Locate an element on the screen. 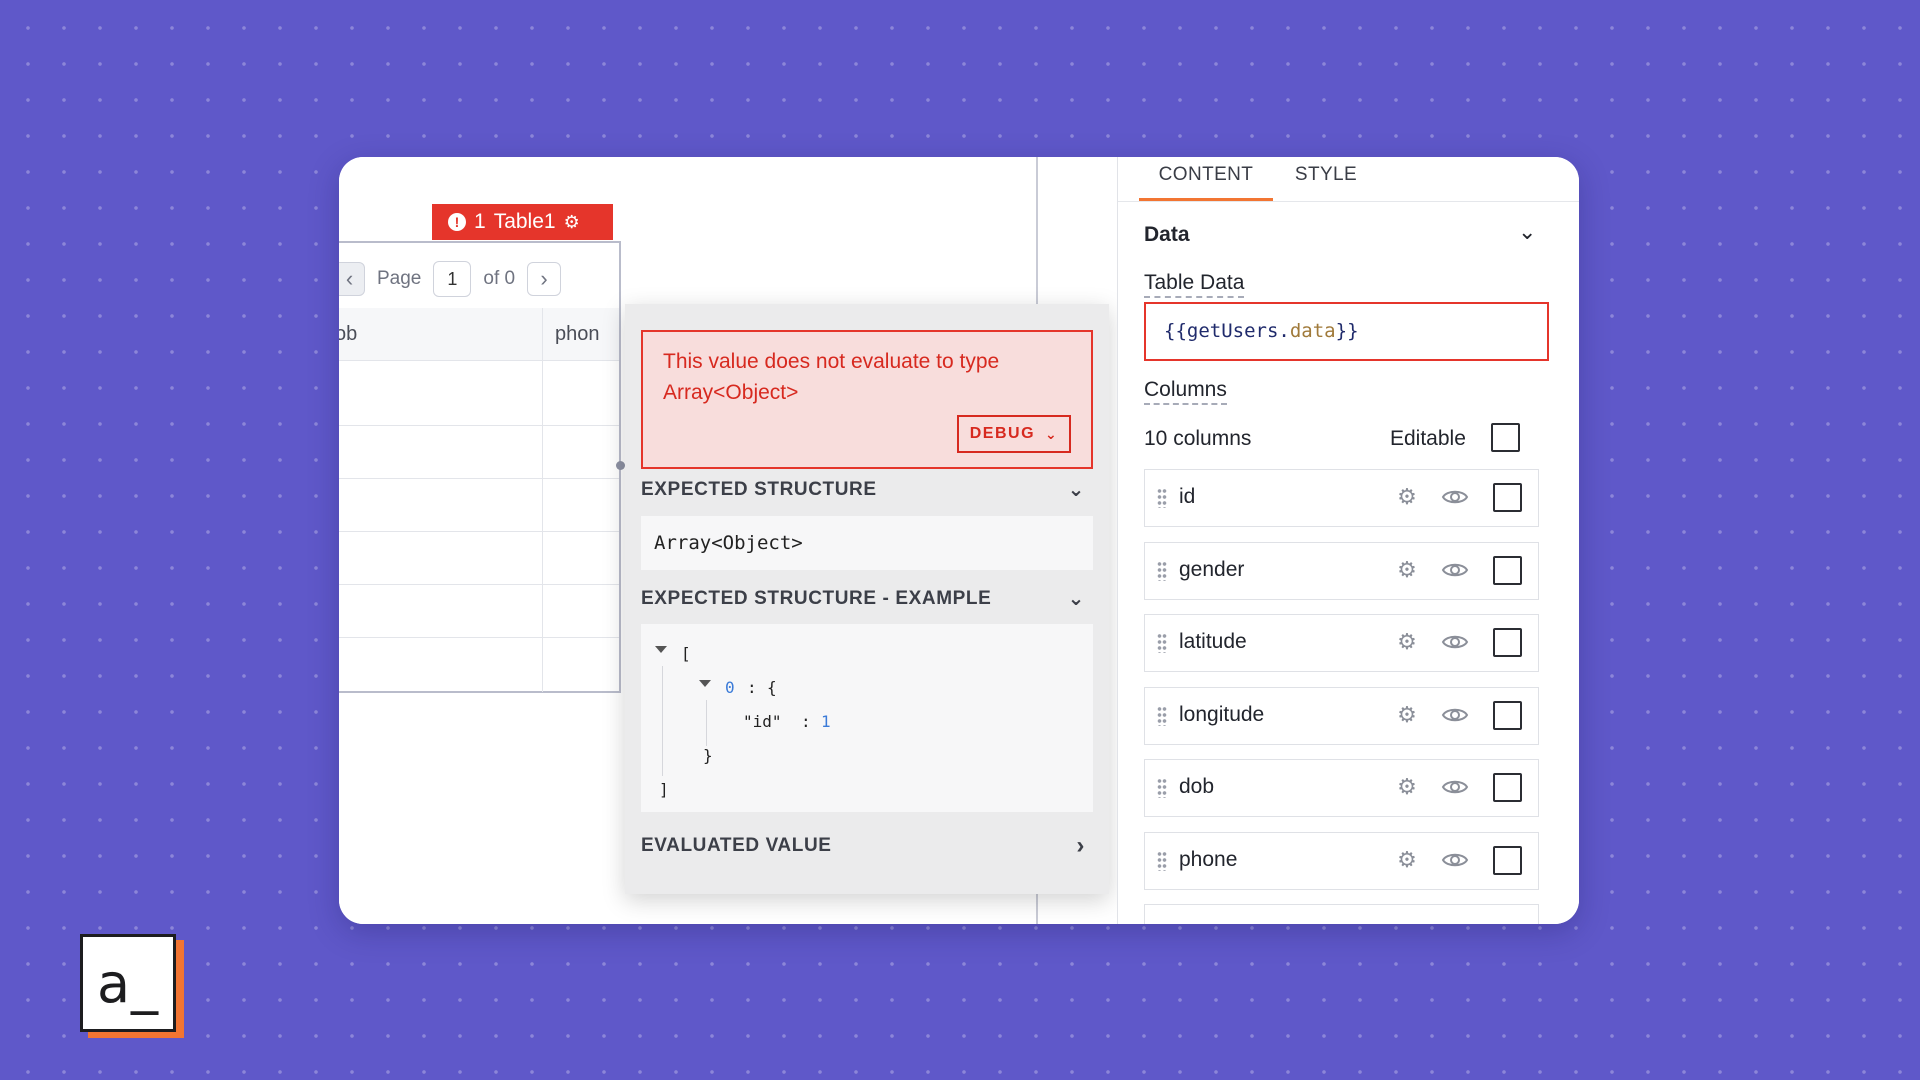 Image resolution: width=1920 pixels, height=1080 pixels. column-item-longitude: longitude ⚙ is located at coordinates (1341, 715).